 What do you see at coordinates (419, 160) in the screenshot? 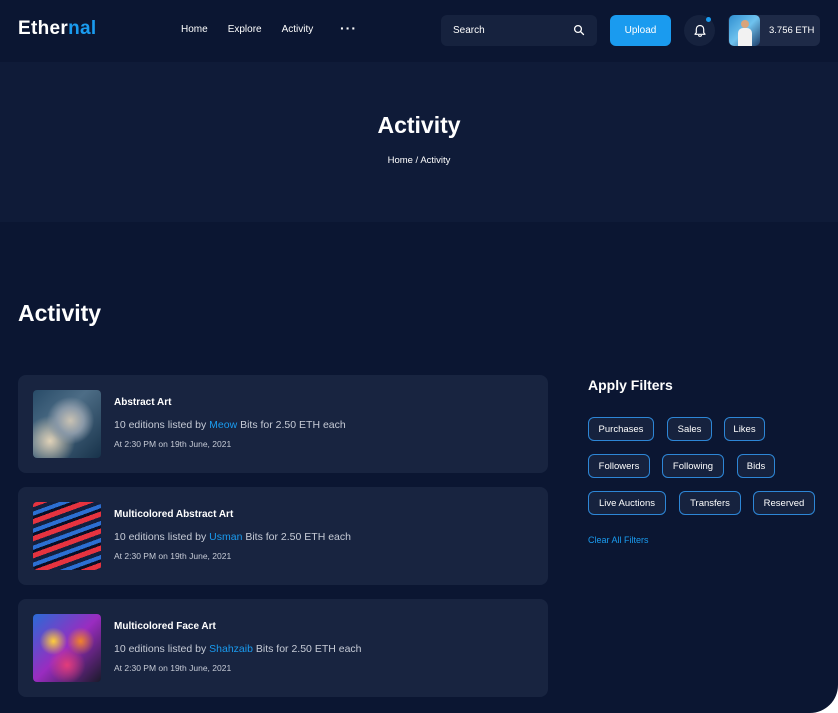
I see `breadcrumb: Home / Activity` at bounding box center [419, 160].